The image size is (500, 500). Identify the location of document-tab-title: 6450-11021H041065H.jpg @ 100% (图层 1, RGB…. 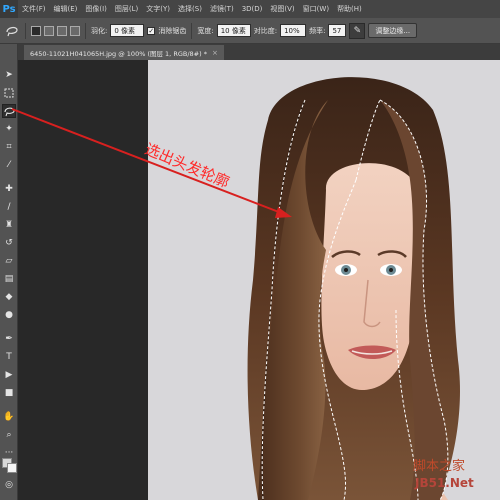
(118, 53).